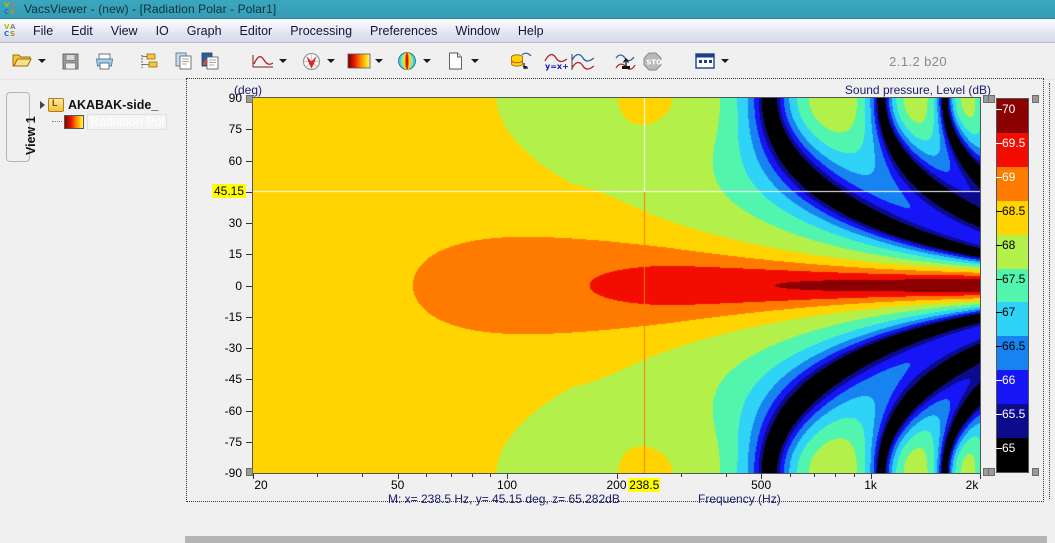 The height and width of the screenshot is (543, 1055). Describe the element at coordinates (261, 485) in the screenshot. I see `x-tick-label: 20` at that location.